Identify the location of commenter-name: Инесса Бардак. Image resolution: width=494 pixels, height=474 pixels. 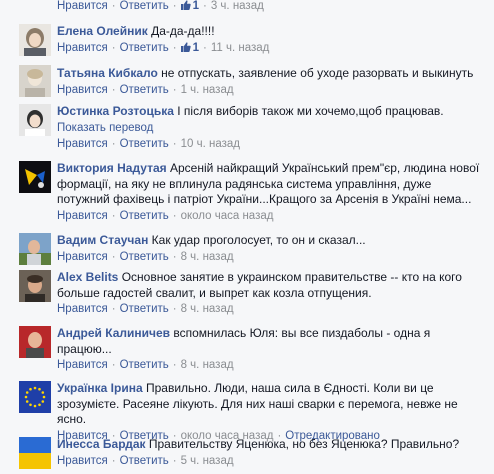
(101, 444).